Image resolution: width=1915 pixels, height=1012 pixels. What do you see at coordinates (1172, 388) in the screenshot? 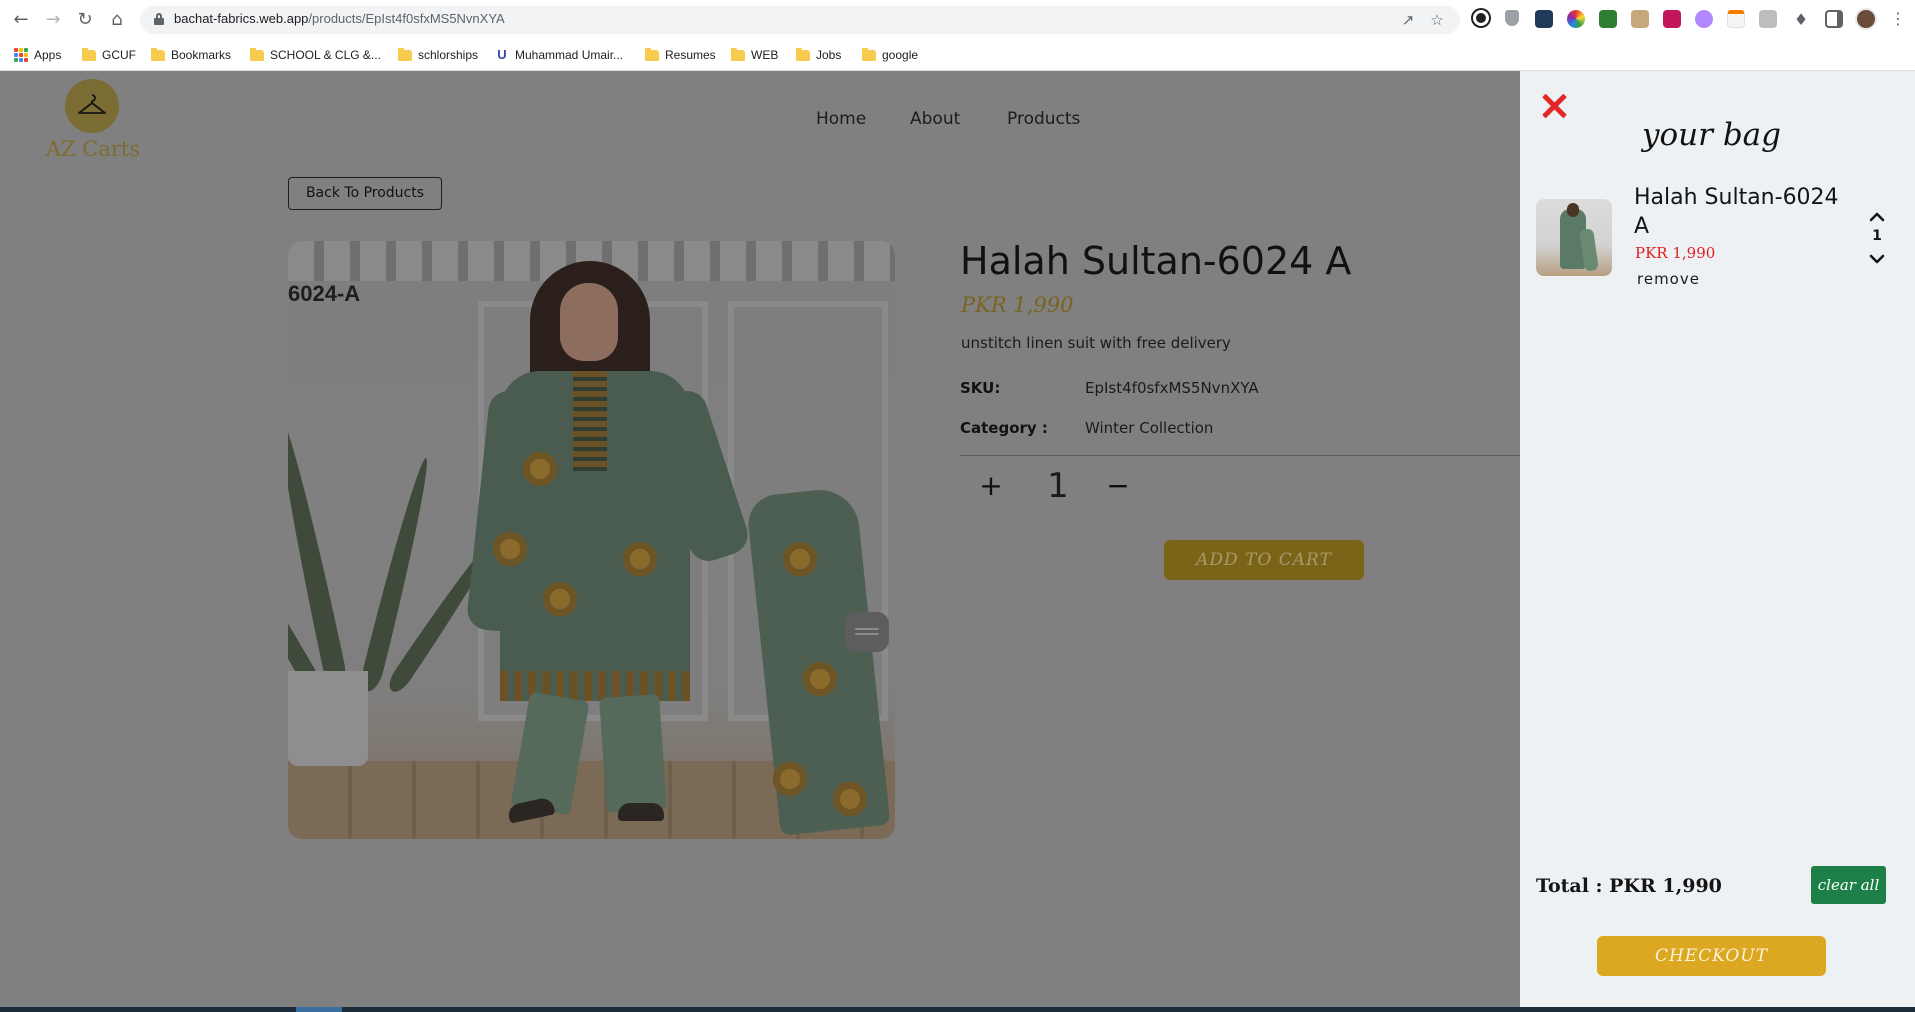
I see `sku-value: EpIst4f0sfxMS5NvnXYA` at bounding box center [1172, 388].